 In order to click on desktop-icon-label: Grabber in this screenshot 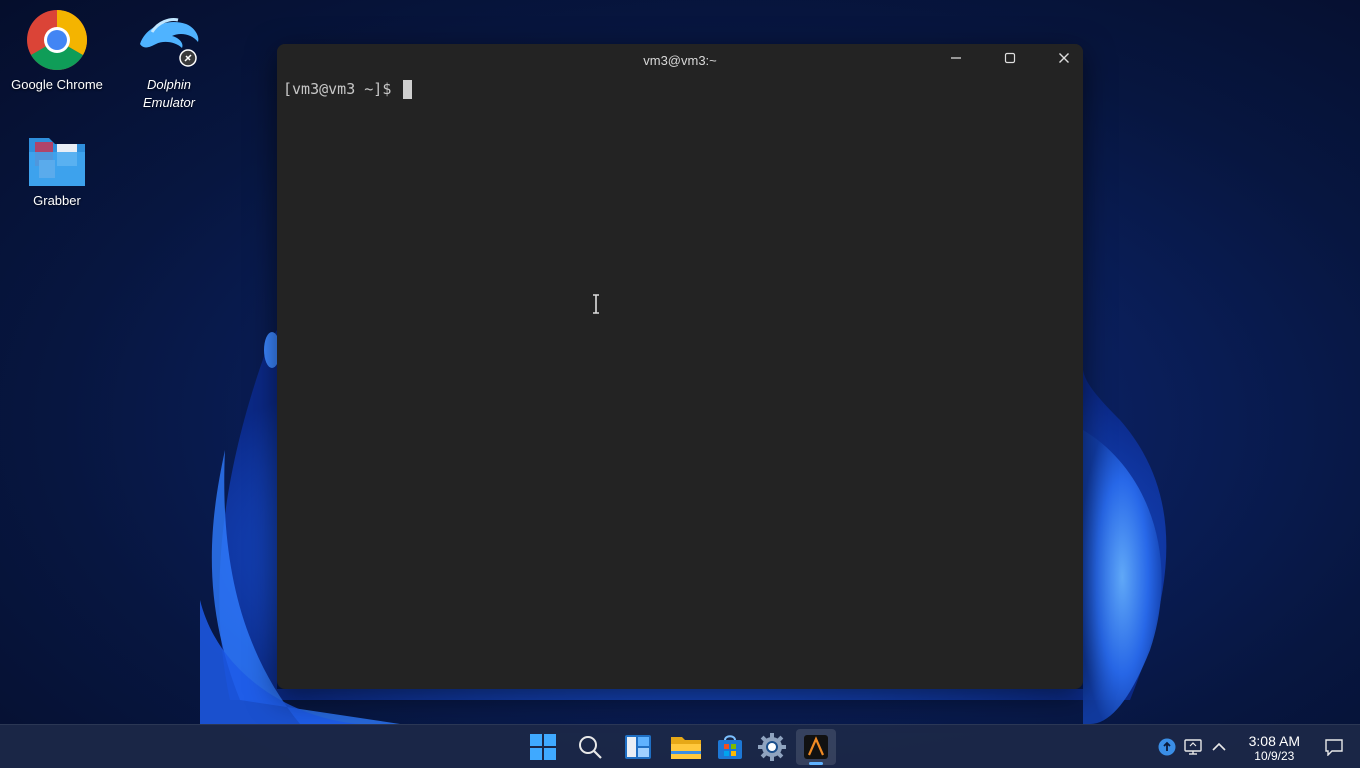, I will do `click(57, 200)`.